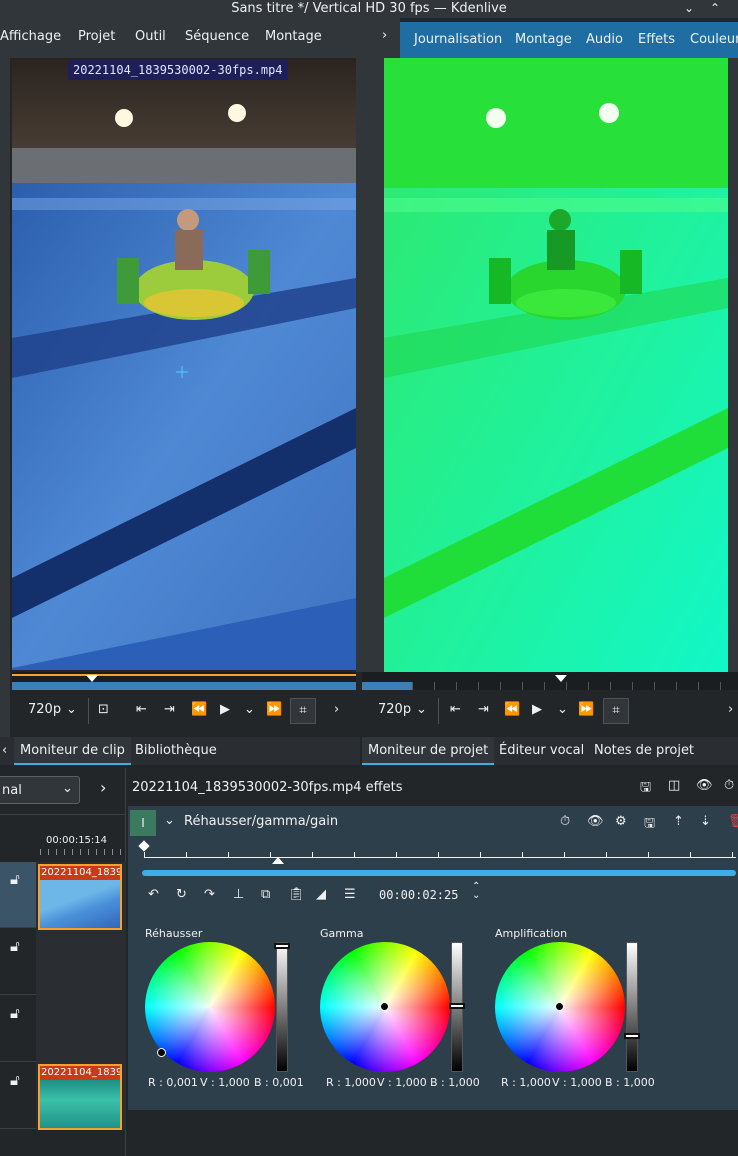  Describe the element at coordinates (632, 1007) in the screenshot. I see `slider-amplification` at that location.